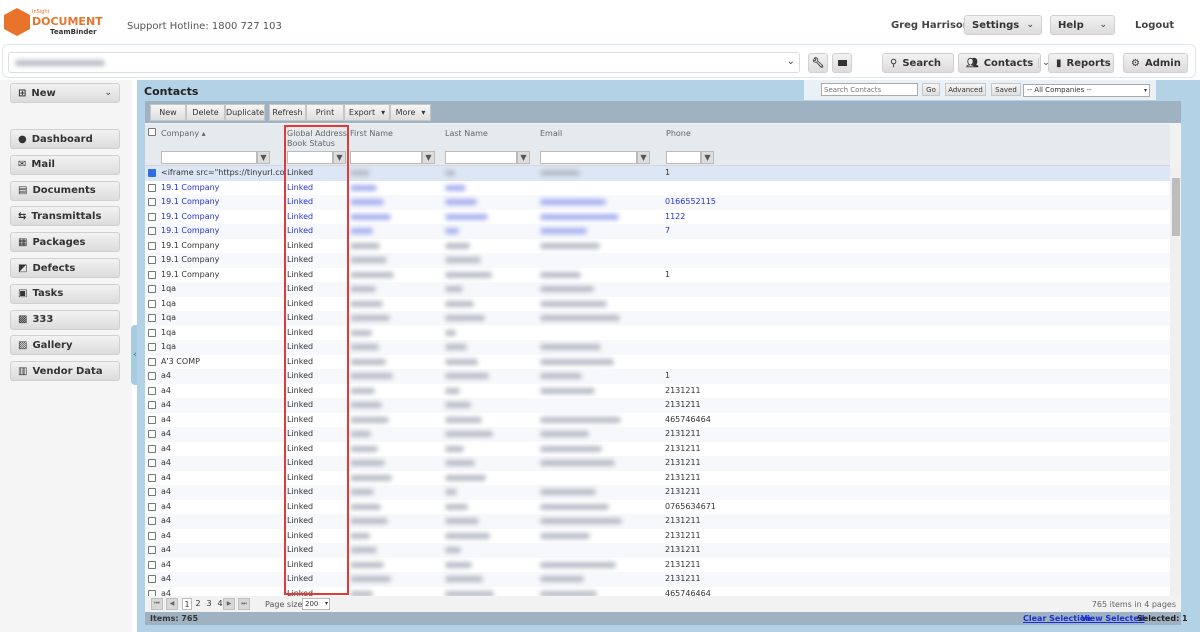  Describe the element at coordinates (386, 157) in the screenshot. I see `filter-first-name-input` at that location.